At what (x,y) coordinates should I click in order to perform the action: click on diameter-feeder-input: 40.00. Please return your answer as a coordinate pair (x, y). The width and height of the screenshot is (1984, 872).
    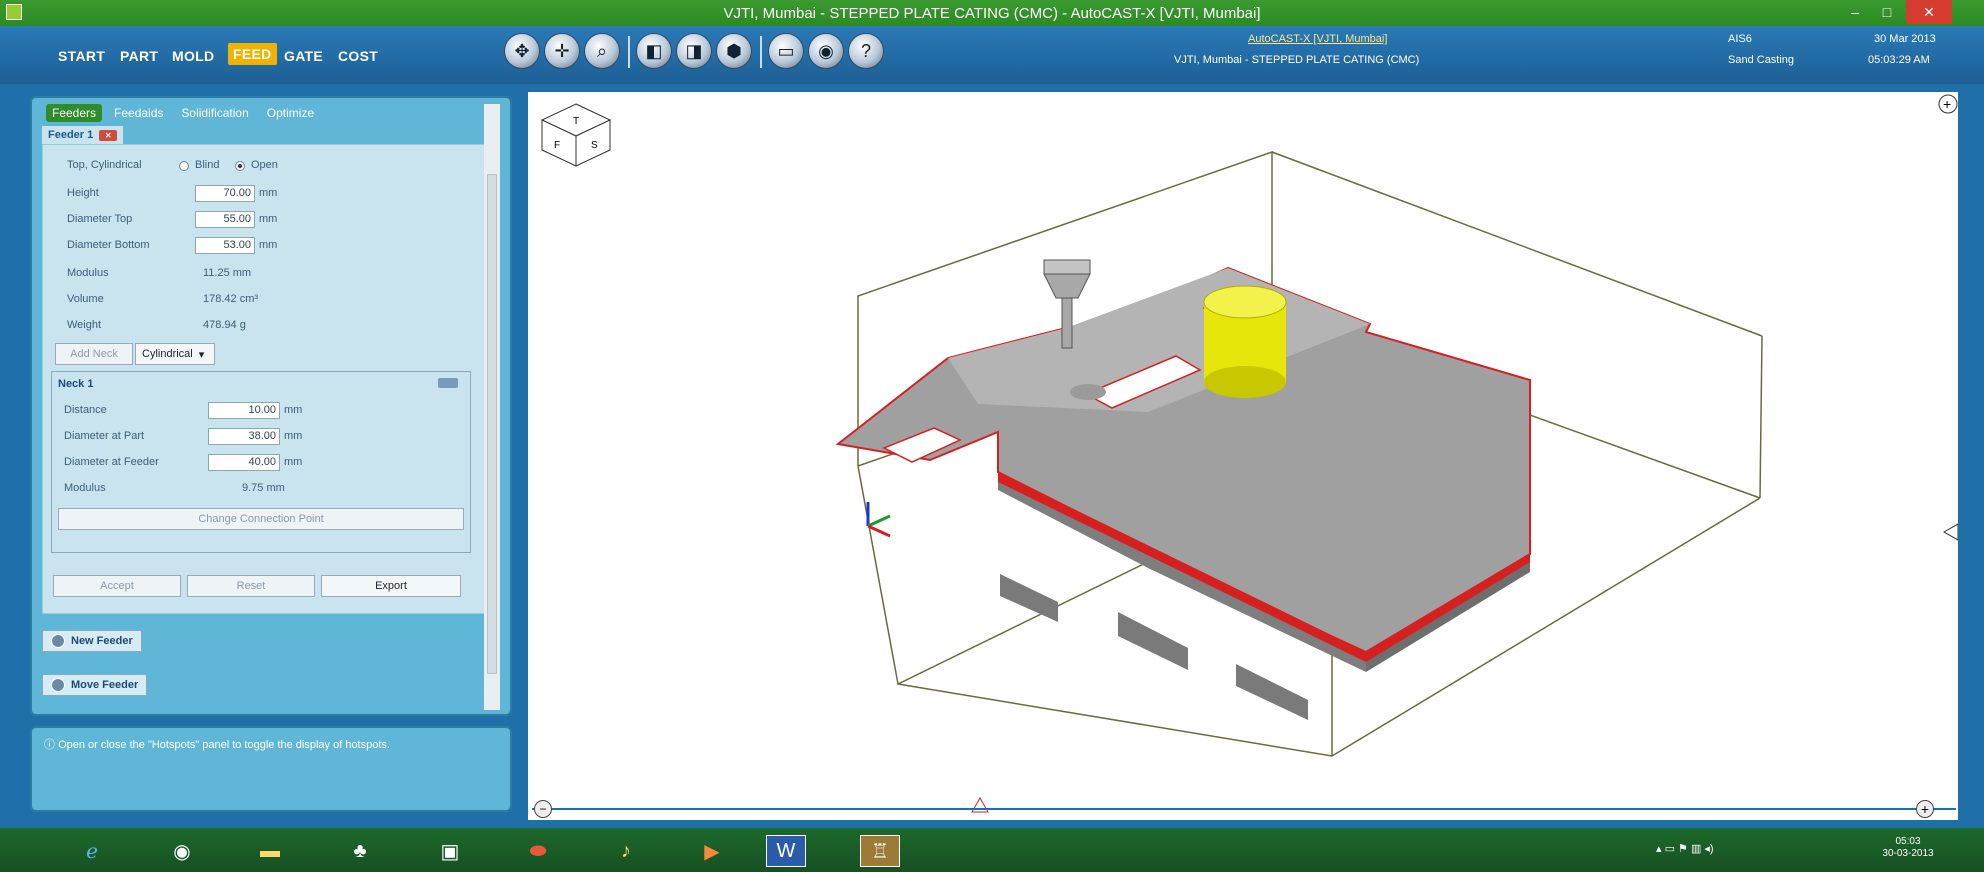
    Looking at the image, I should click on (244, 462).